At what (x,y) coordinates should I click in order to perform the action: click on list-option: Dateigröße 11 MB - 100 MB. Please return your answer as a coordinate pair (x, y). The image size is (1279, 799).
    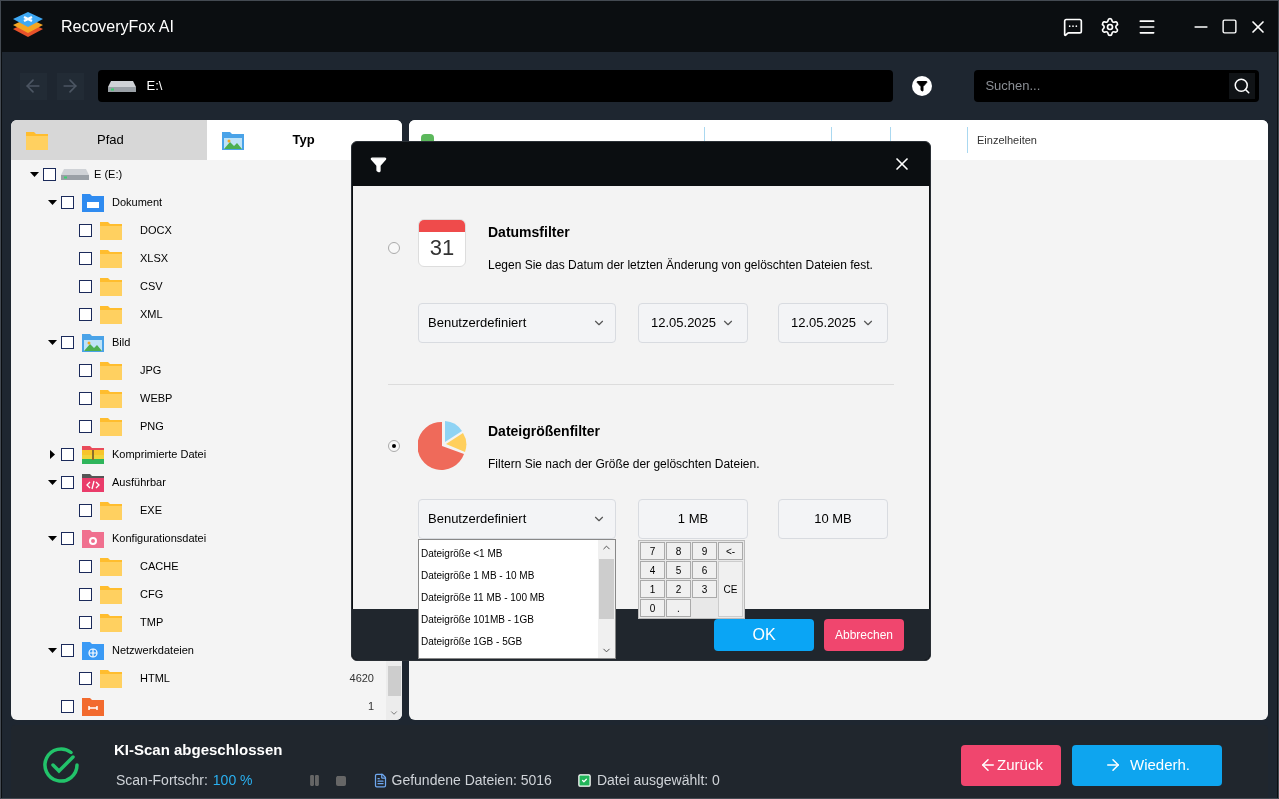
    Looking at the image, I should click on (509, 597).